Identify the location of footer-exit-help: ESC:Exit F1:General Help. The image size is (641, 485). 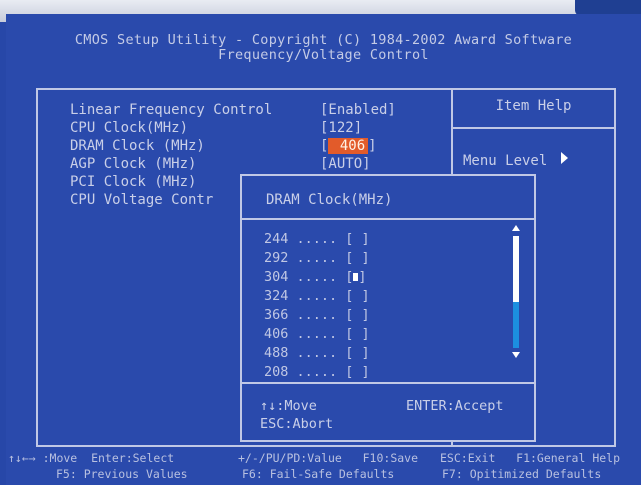
(530, 458).